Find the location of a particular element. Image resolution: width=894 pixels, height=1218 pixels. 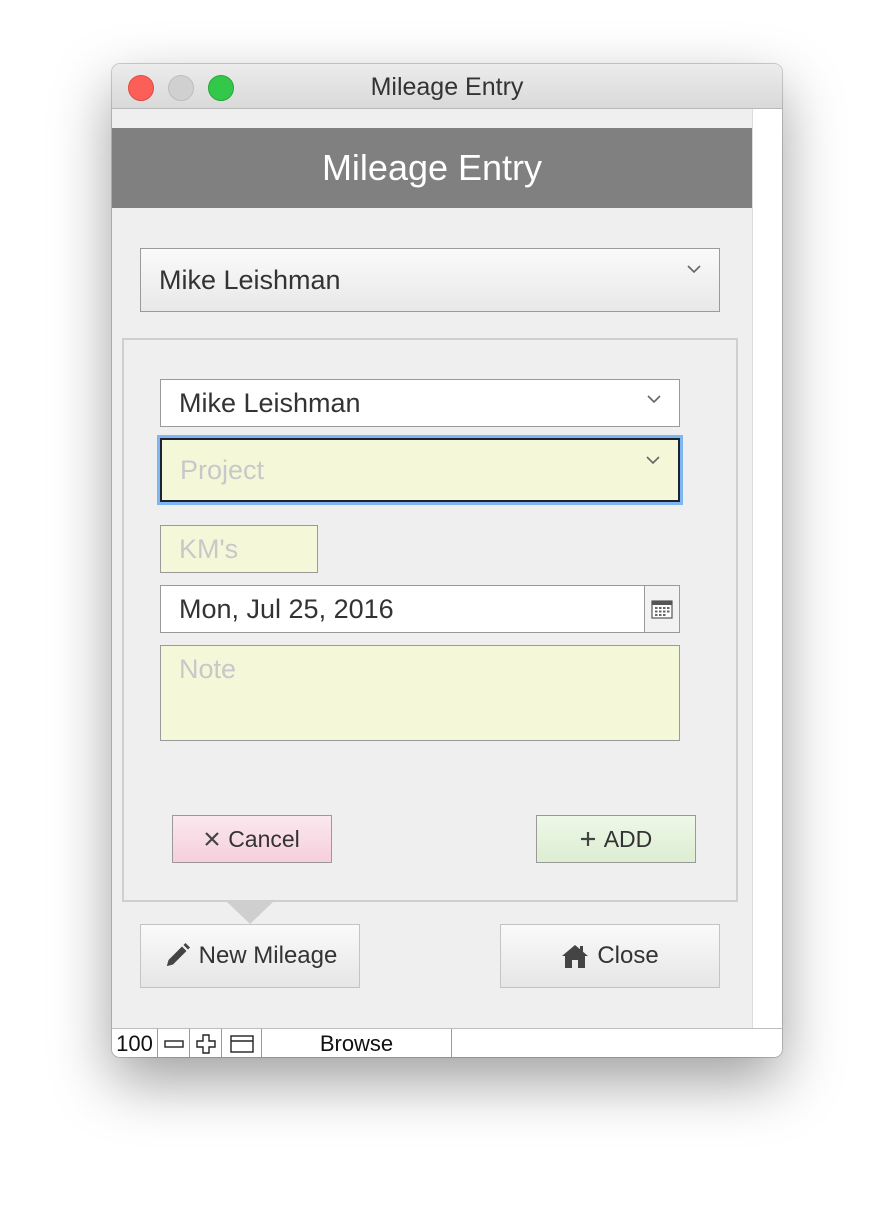

layout-mode-toggle is located at coordinates (242, 1043).